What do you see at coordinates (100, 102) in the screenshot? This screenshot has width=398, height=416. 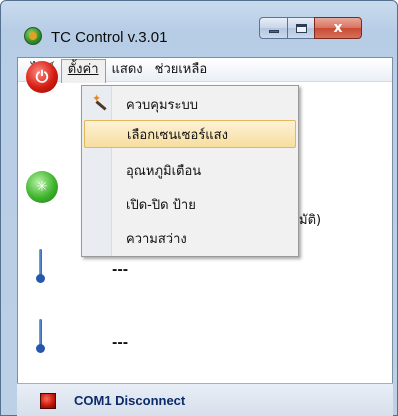 I see `magic-wand-icon` at bounding box center [100, 102].